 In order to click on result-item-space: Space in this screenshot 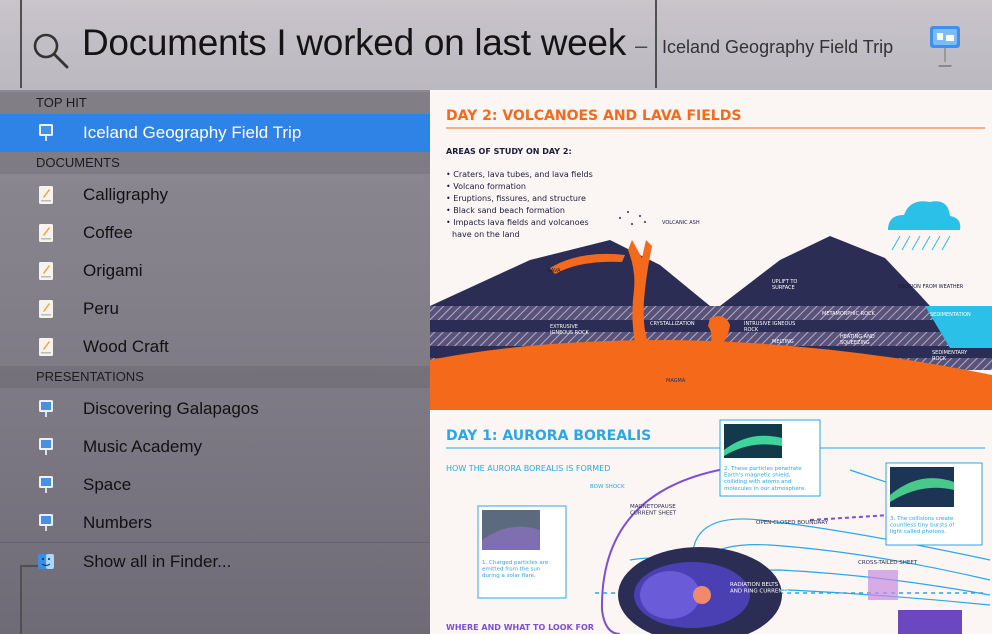, I will do `click(215, 485)`.